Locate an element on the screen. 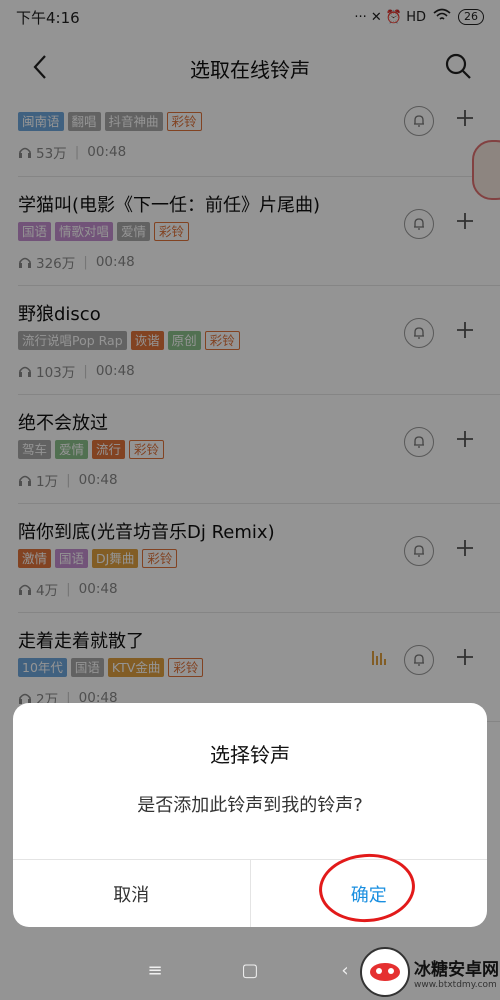 This screenshot has height=1000, width=500. watermark-name: 冰糖安卓网 is located at coordinates (456, 969).